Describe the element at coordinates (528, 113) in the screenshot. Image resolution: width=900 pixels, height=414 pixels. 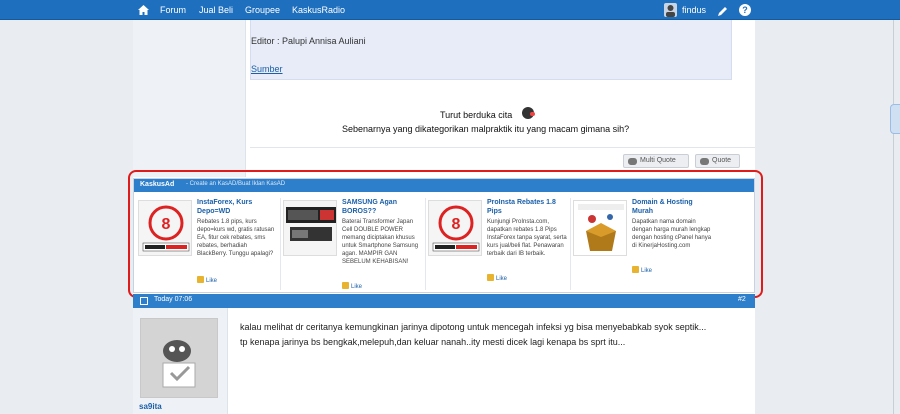
I see `smiley-icon` at that location.